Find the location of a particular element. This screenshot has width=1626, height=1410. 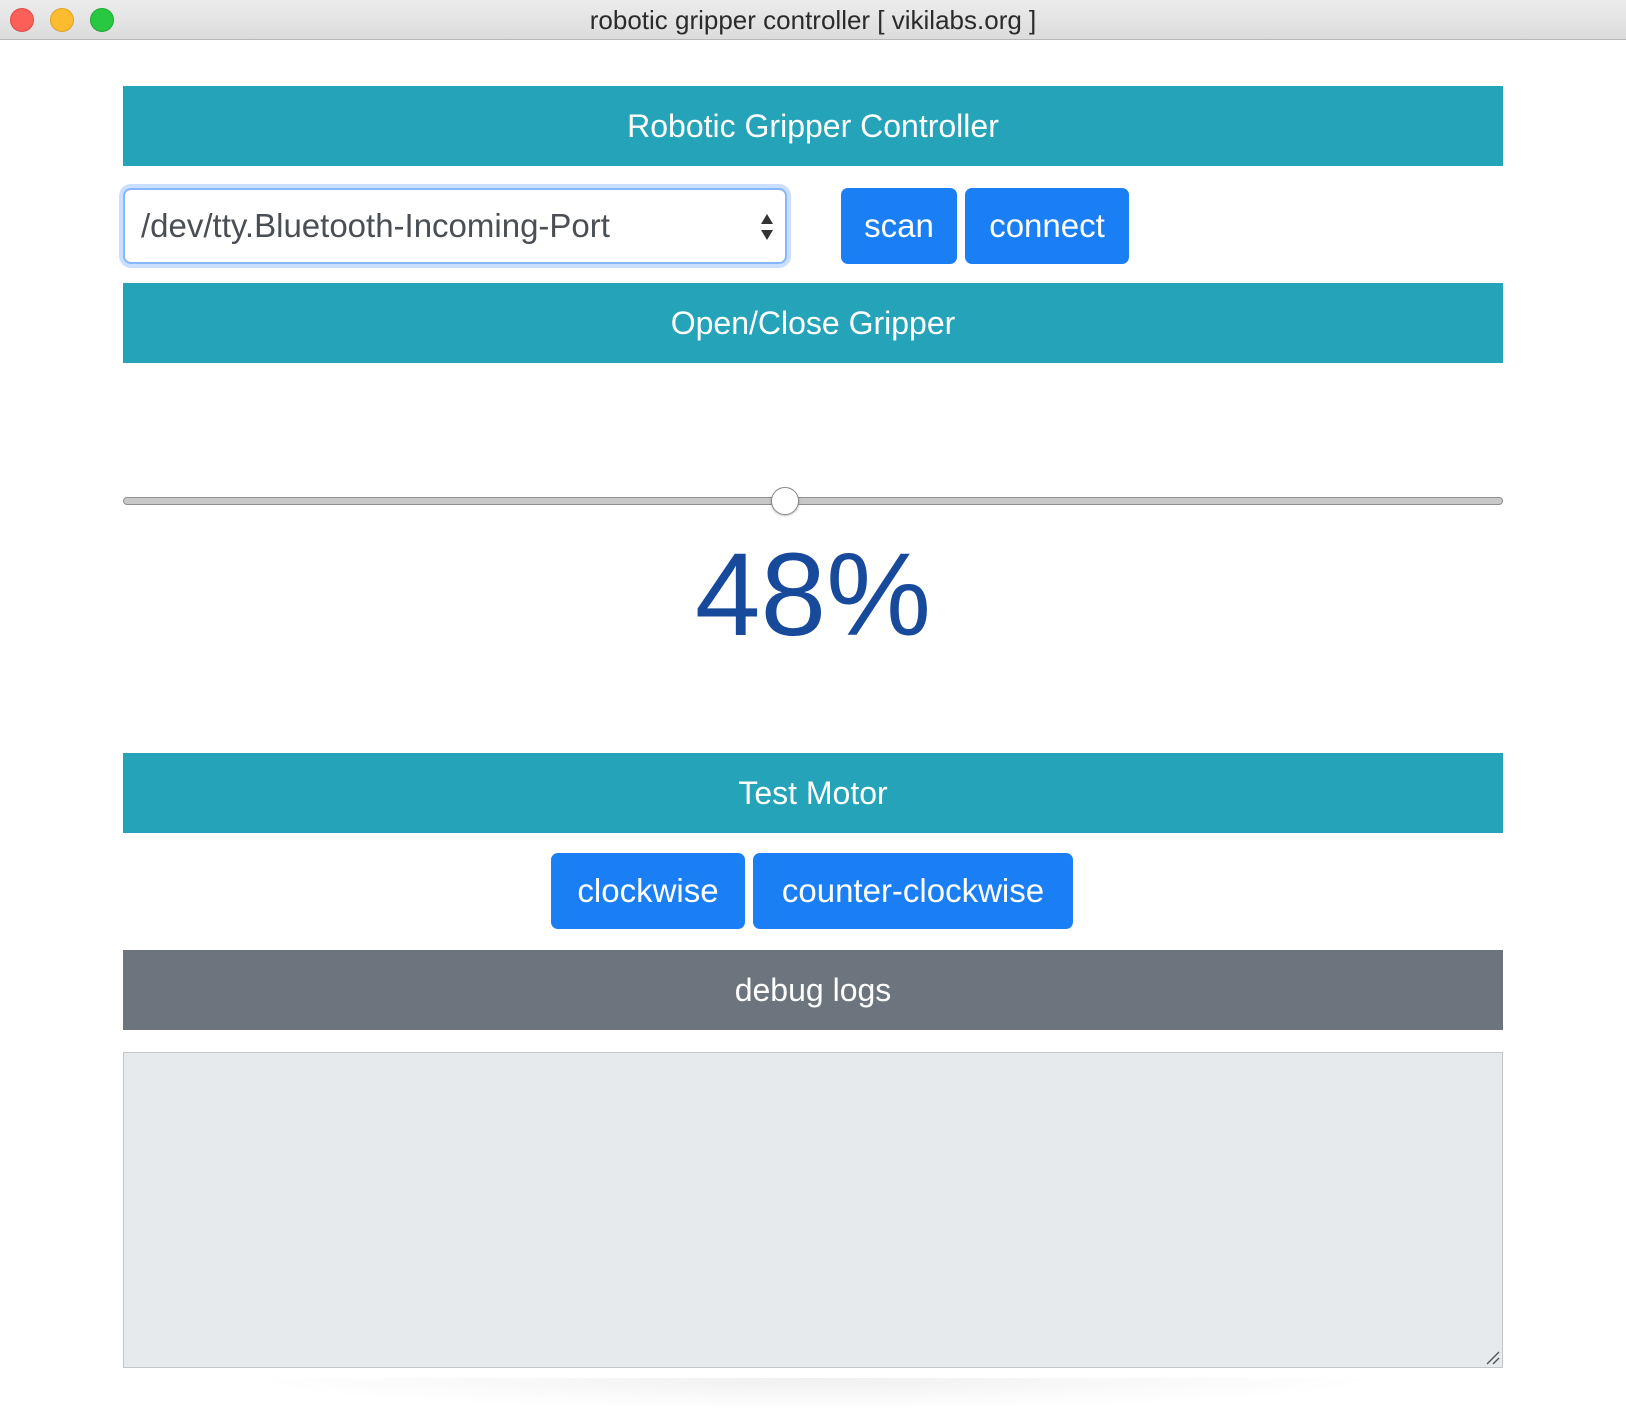

slider-thumb is located at coordinates (785, 501).